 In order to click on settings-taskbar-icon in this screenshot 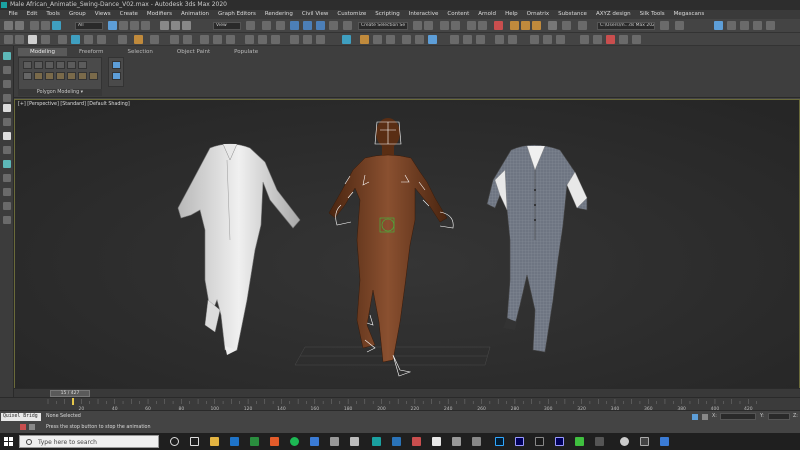, I will do `click(476, 441)`.